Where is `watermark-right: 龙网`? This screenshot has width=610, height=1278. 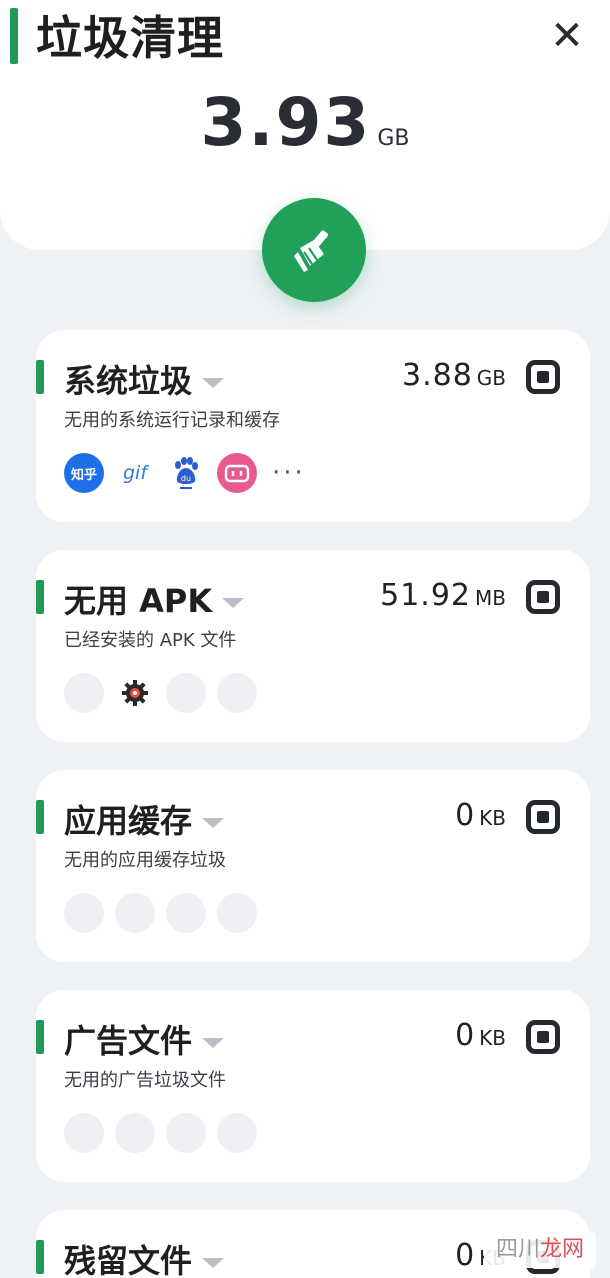 watermark-right: 龙网 is located at coordinates (562, 1249).